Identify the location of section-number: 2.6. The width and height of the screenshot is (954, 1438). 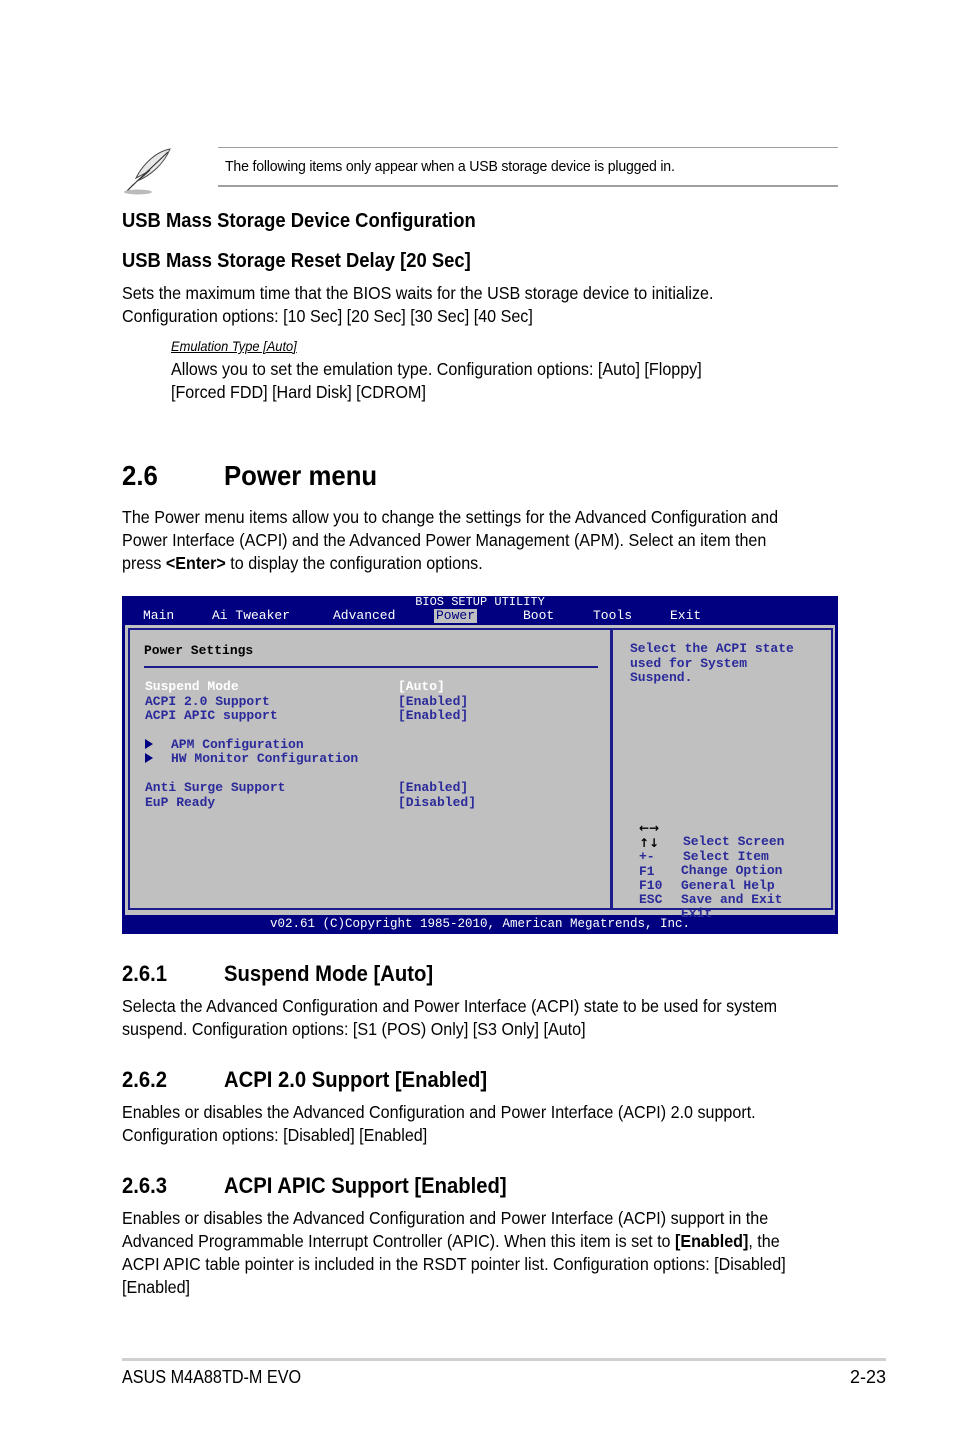
(140, 475).